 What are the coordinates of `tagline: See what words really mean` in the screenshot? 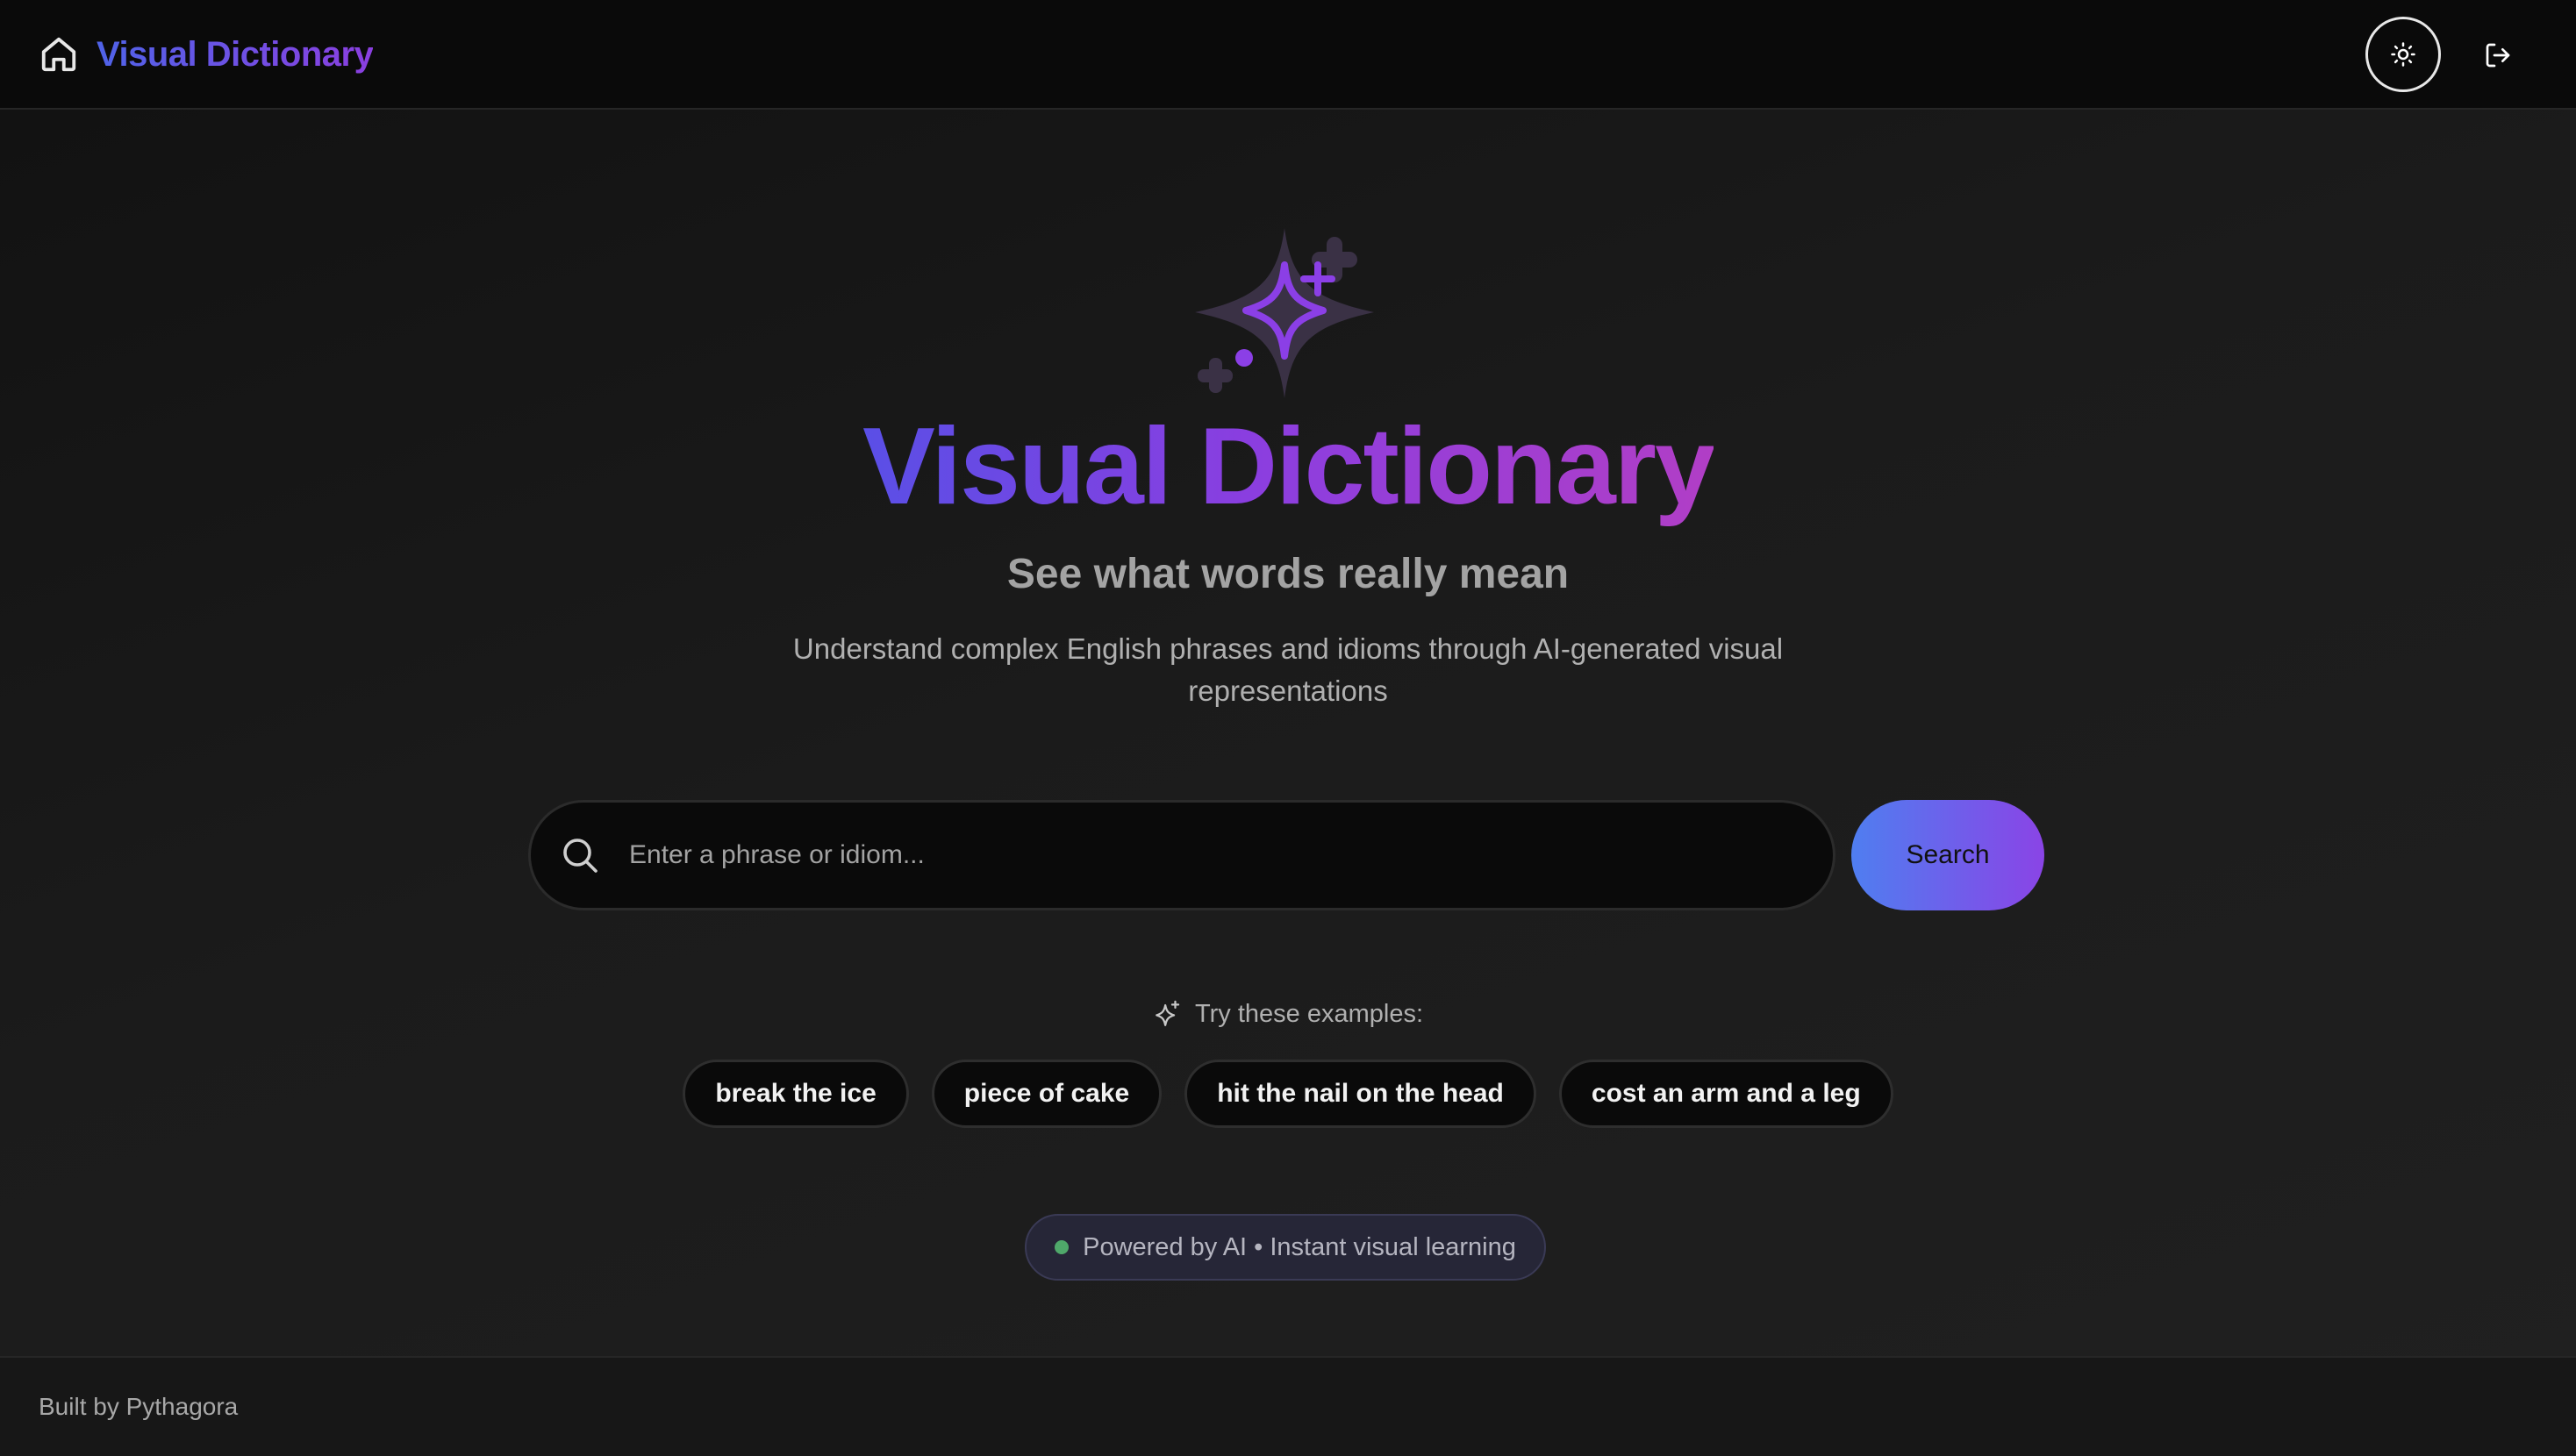 It's located at (1288, 574).